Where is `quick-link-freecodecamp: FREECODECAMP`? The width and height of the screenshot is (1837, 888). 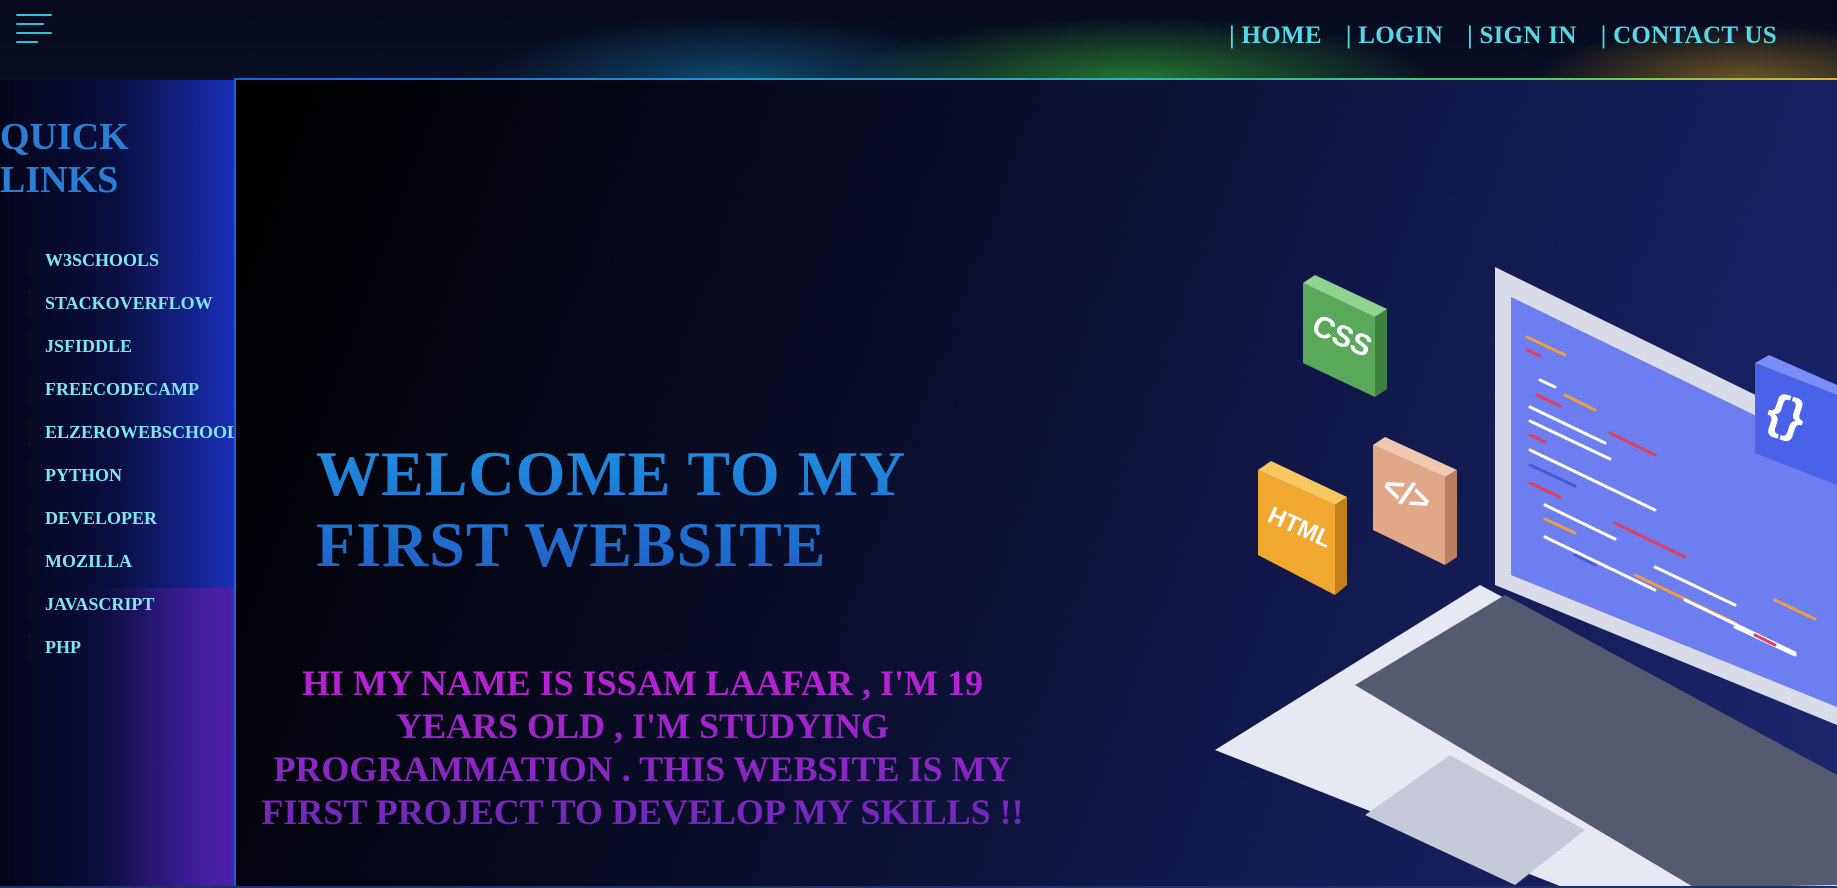
quick-link-freecodecamp: FREECODECAMP is located at coordinates (131, 389).